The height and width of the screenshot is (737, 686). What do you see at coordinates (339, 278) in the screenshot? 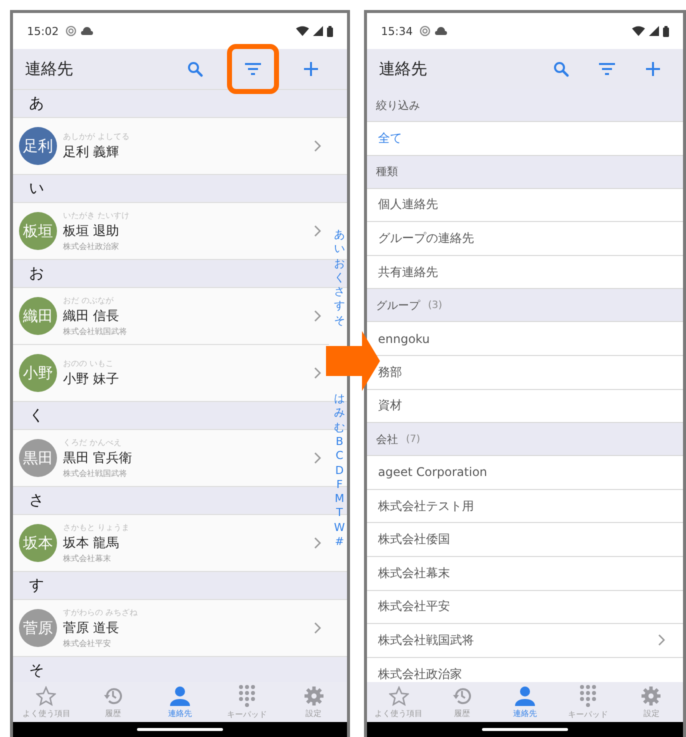
I see `index-letter: く` at bounding box center [339, 278].